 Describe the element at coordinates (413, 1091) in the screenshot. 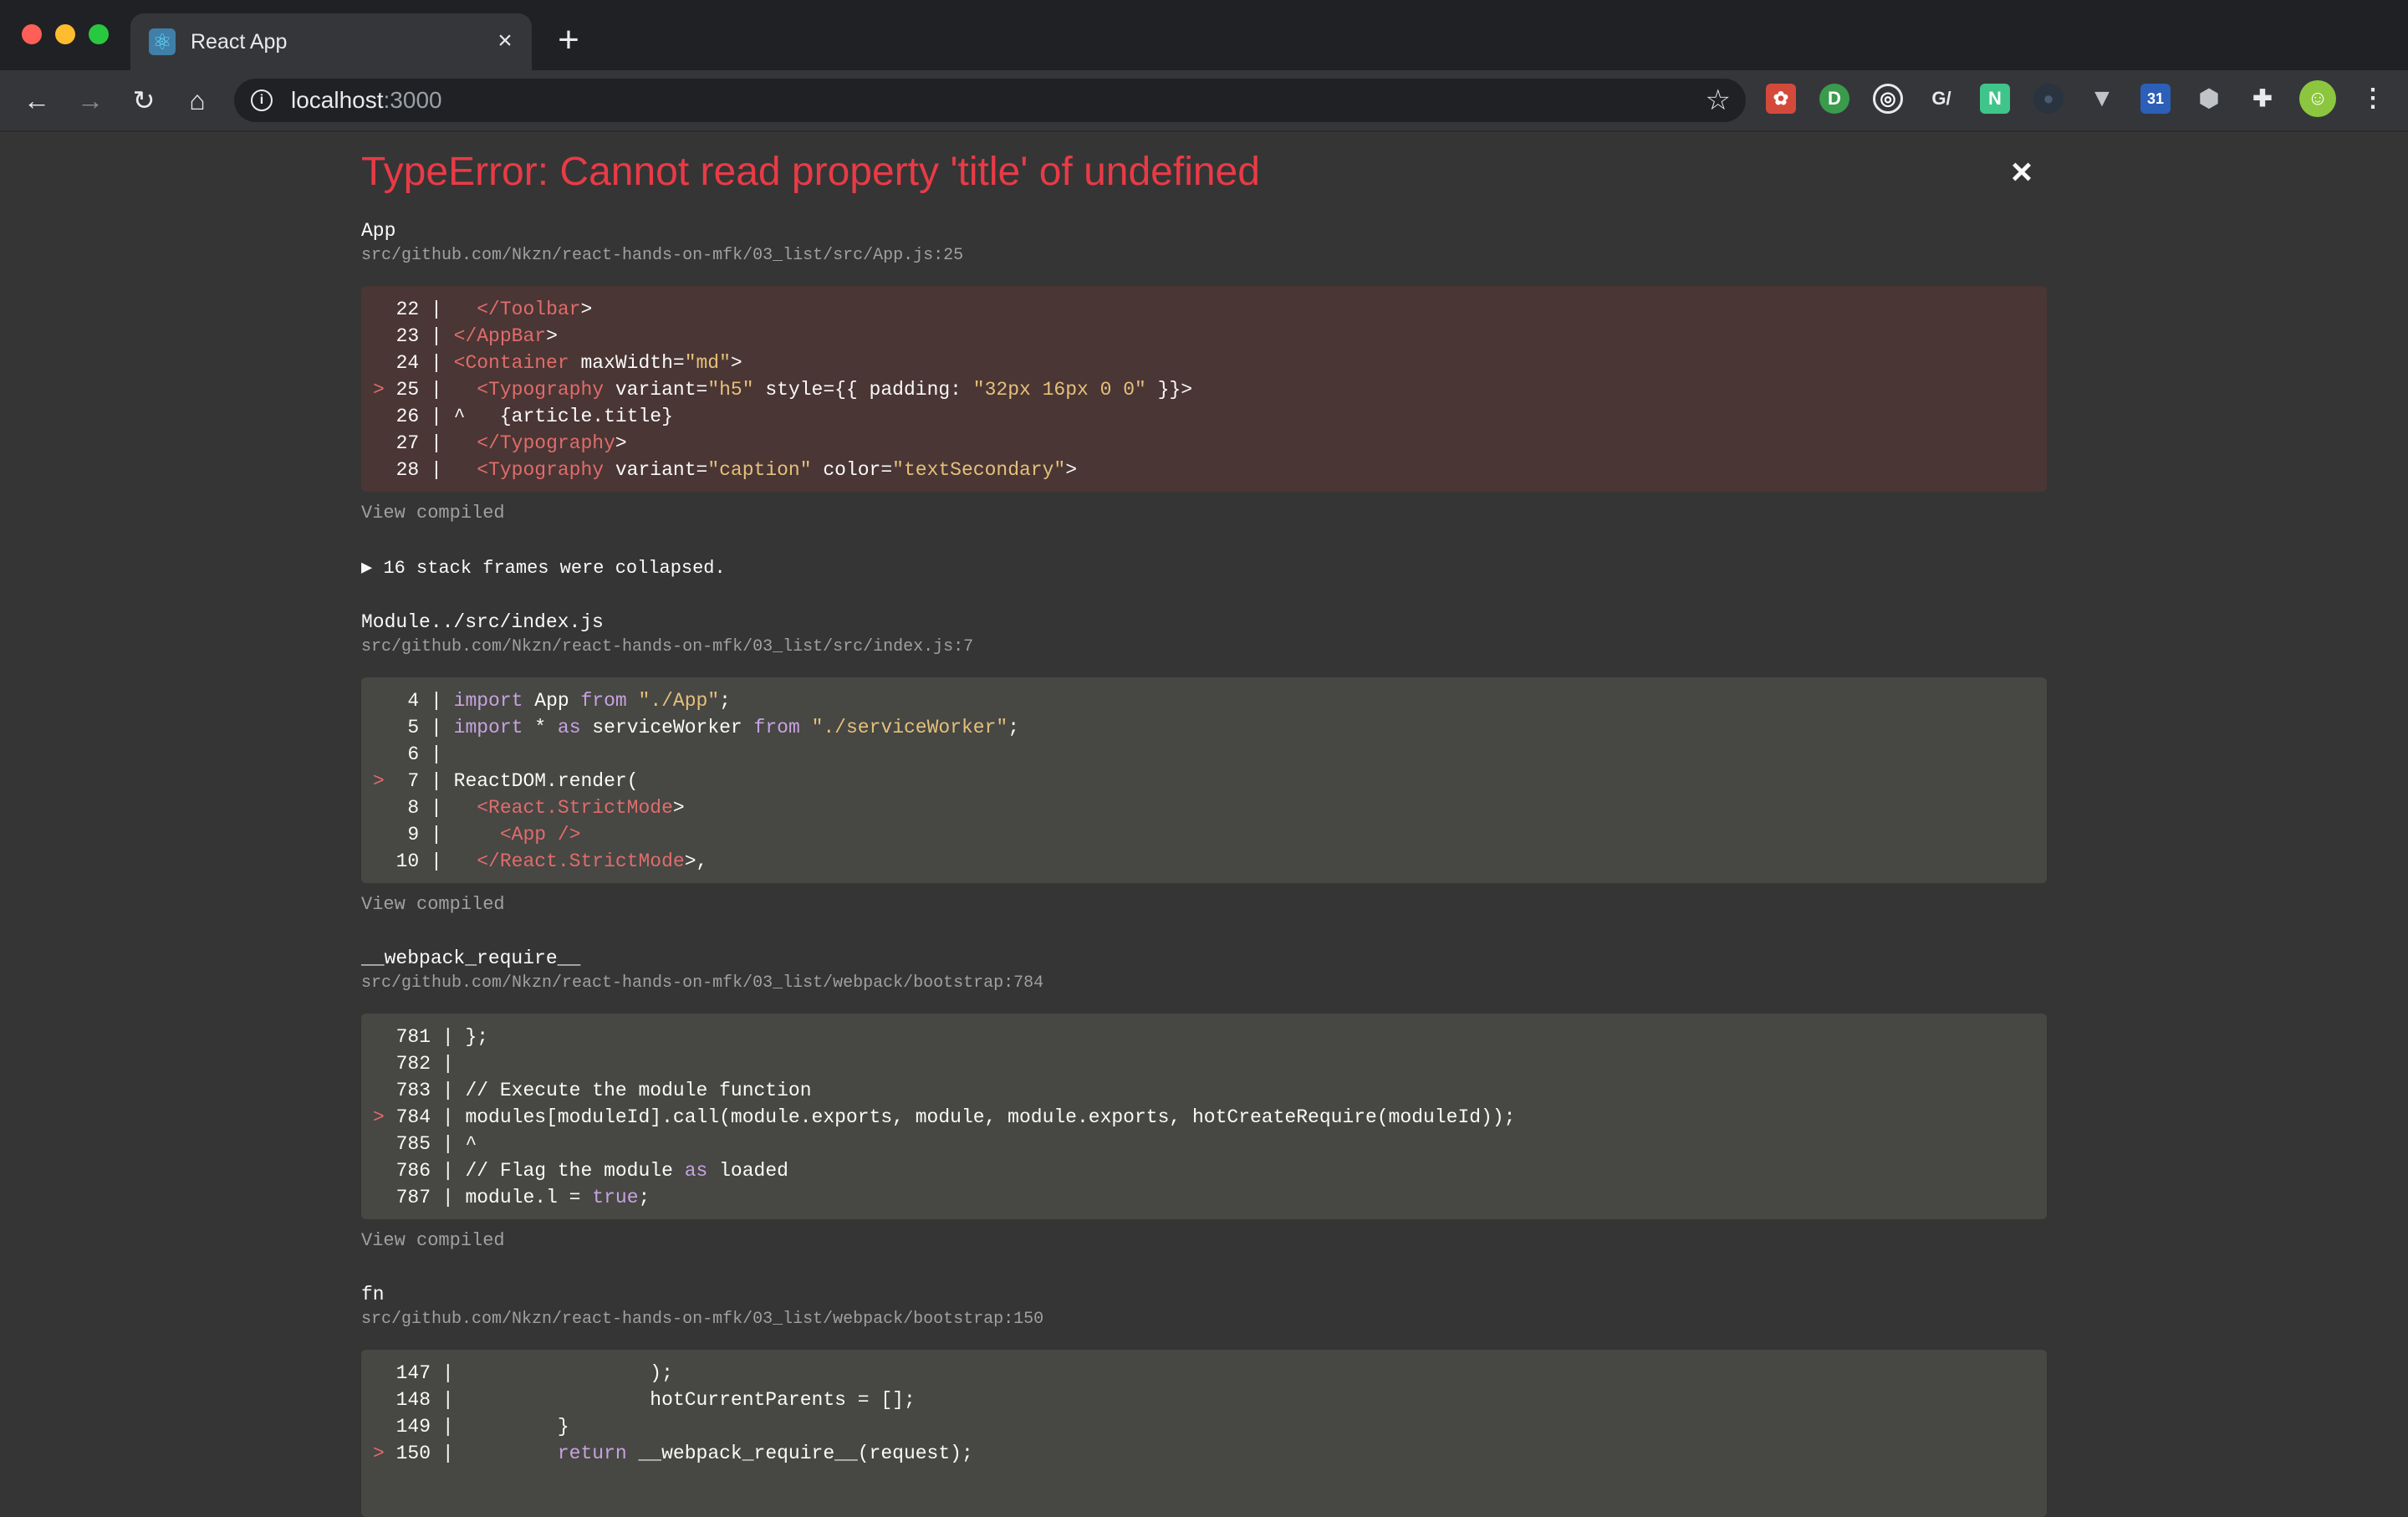

I see `line-number: 783` at that location.